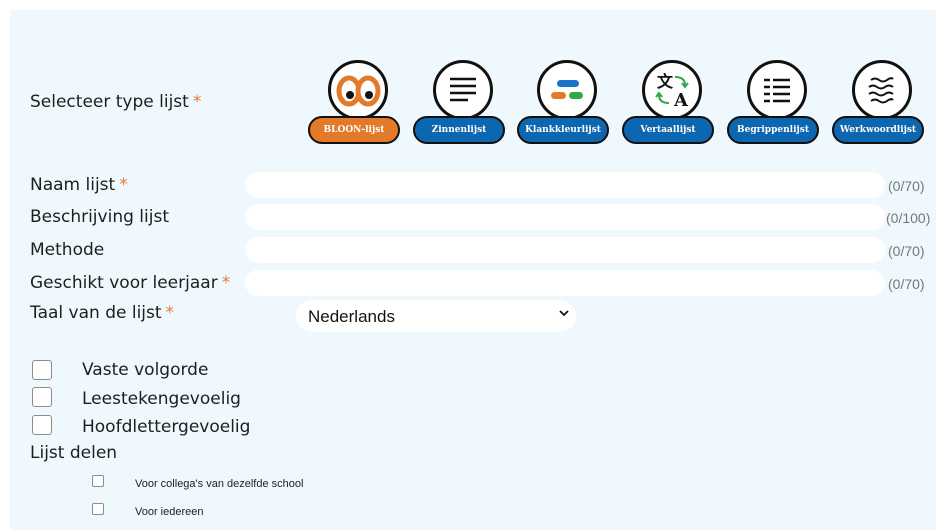 The width and height of the screenshot is (936, 530). I want to click on type-card-vertaal: 文 A Vertaallijst, so click(677, 110).